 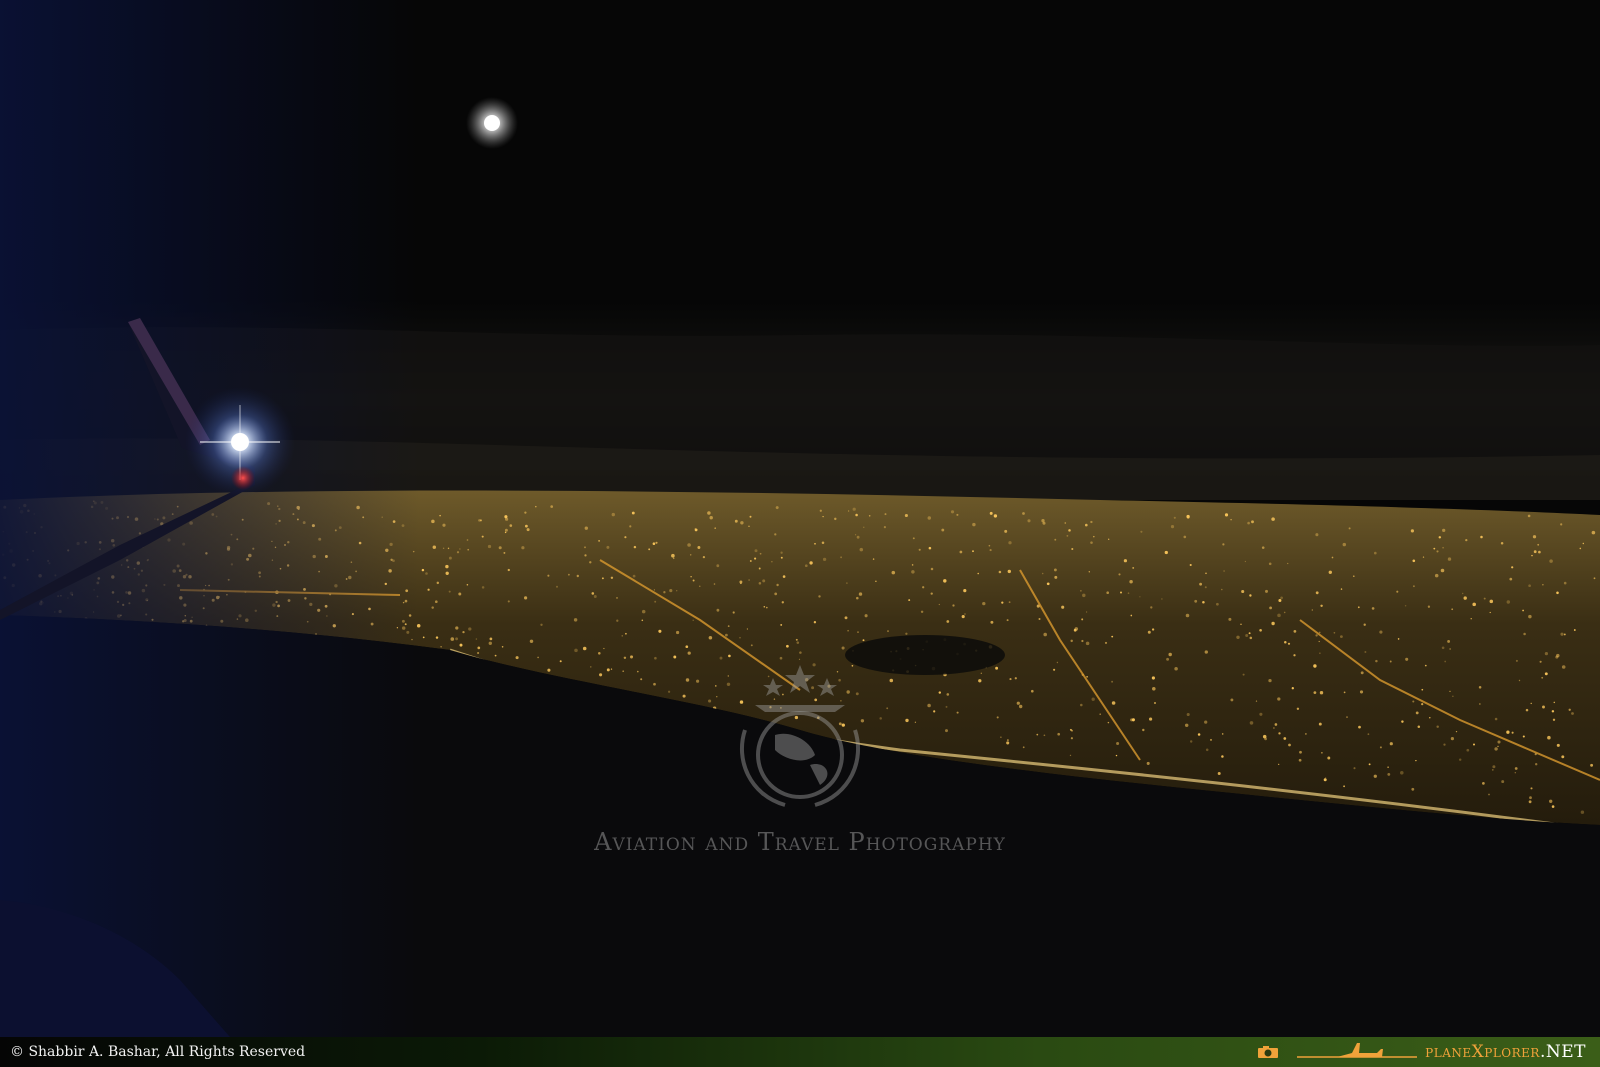 I want to click on camera-icon, so click(x=1268, y=1052).